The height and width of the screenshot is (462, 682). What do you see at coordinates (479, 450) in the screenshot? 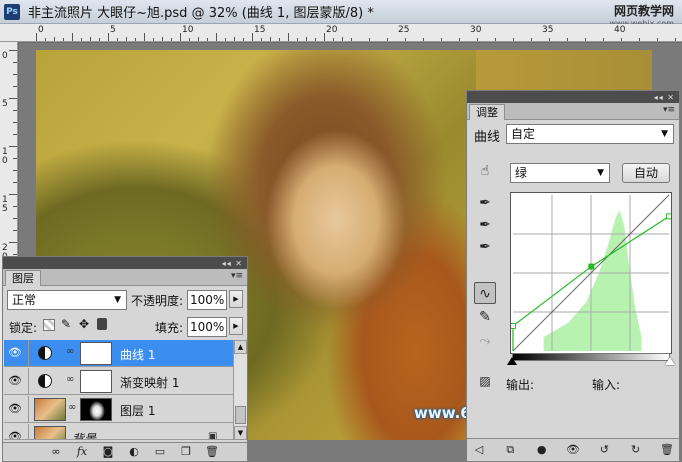
I see `back-arrow-icon: ◁` at bounding box center [479, 450].